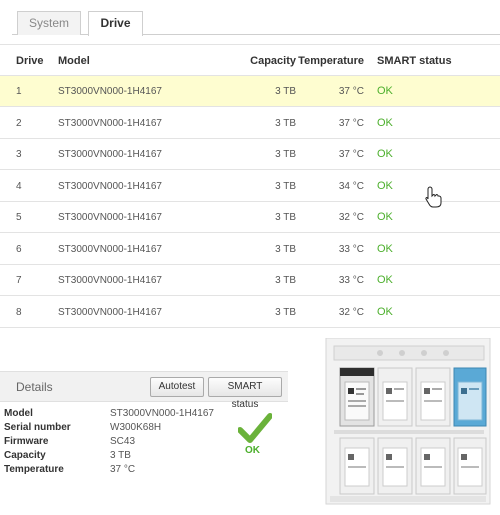  I want to click on tab-system: System, so click(49, 23).